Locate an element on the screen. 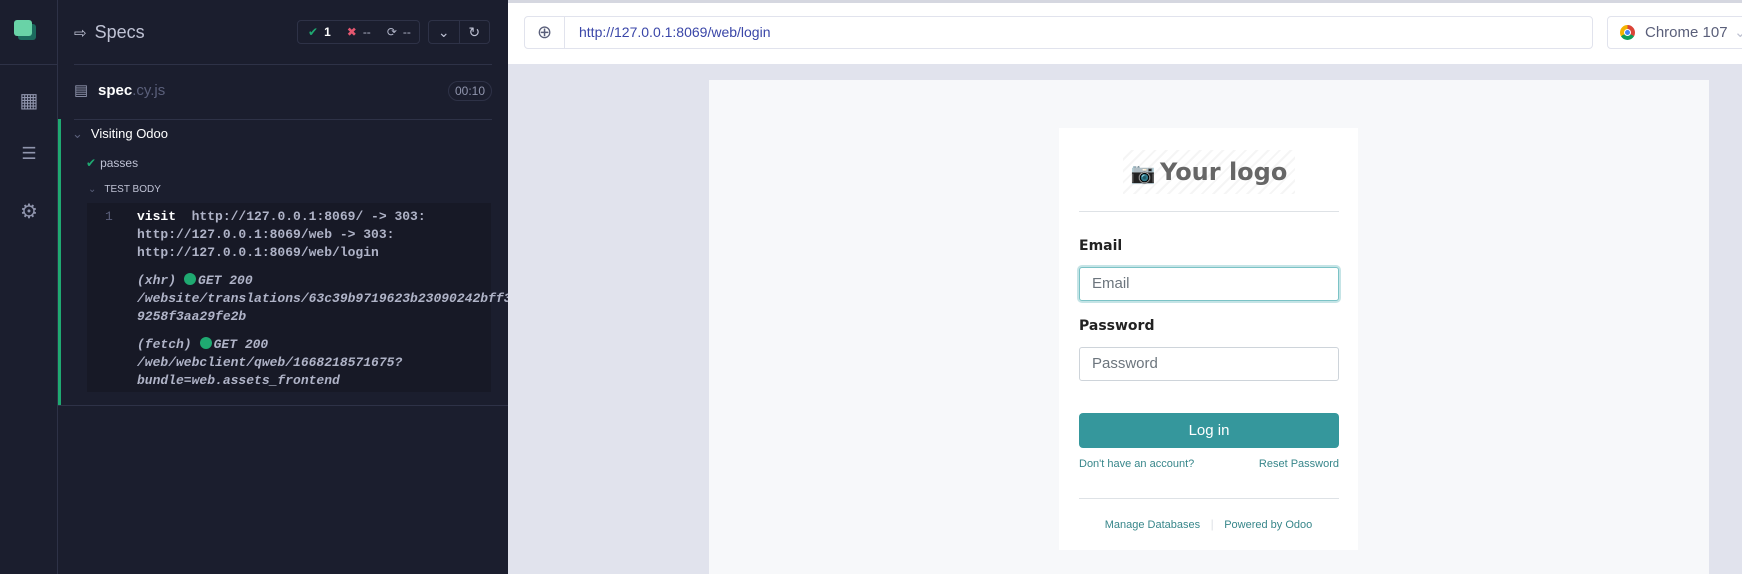 The width and height of the screenshot is (1742, 574). spec-name: spec is located at coordinates (115, 90).